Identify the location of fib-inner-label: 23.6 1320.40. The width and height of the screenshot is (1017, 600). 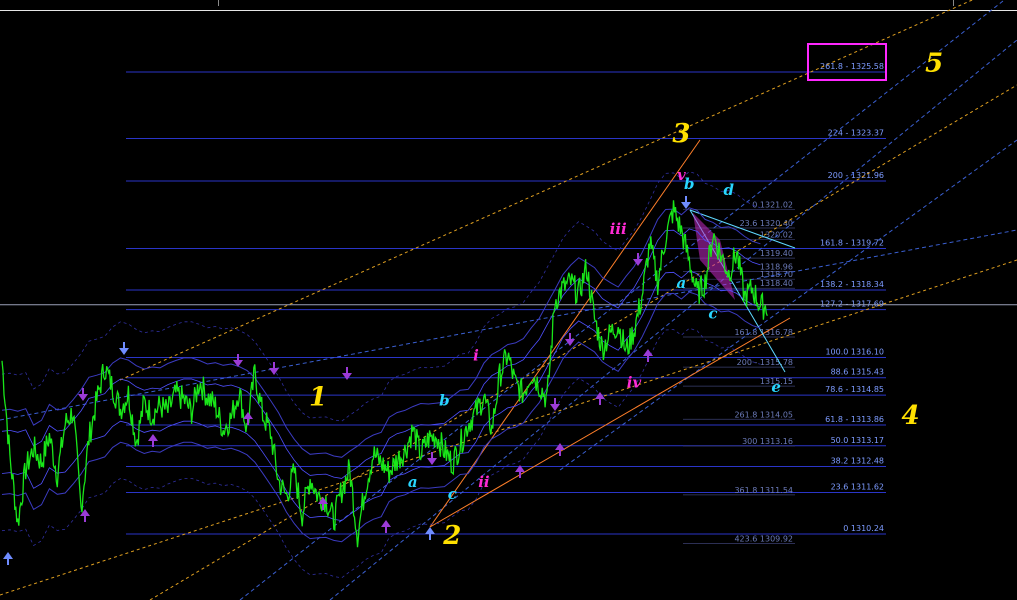
(766, 223).